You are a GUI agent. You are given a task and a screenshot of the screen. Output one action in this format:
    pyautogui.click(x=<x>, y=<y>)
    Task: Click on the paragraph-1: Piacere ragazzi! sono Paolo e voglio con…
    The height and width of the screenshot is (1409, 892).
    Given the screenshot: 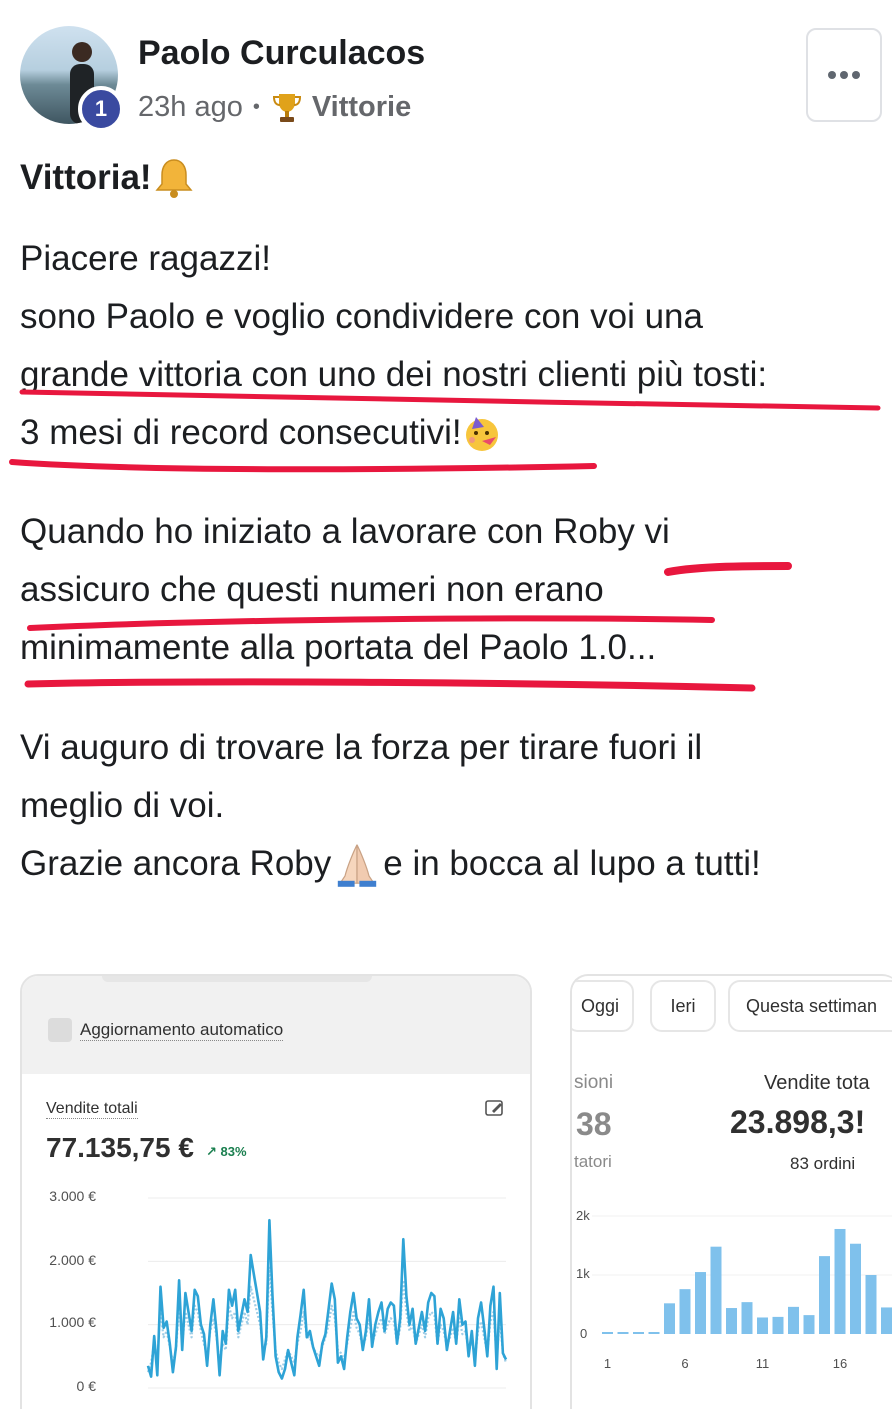 What is the action you would take?
    pyautogui.click(x=393, y=346)
    